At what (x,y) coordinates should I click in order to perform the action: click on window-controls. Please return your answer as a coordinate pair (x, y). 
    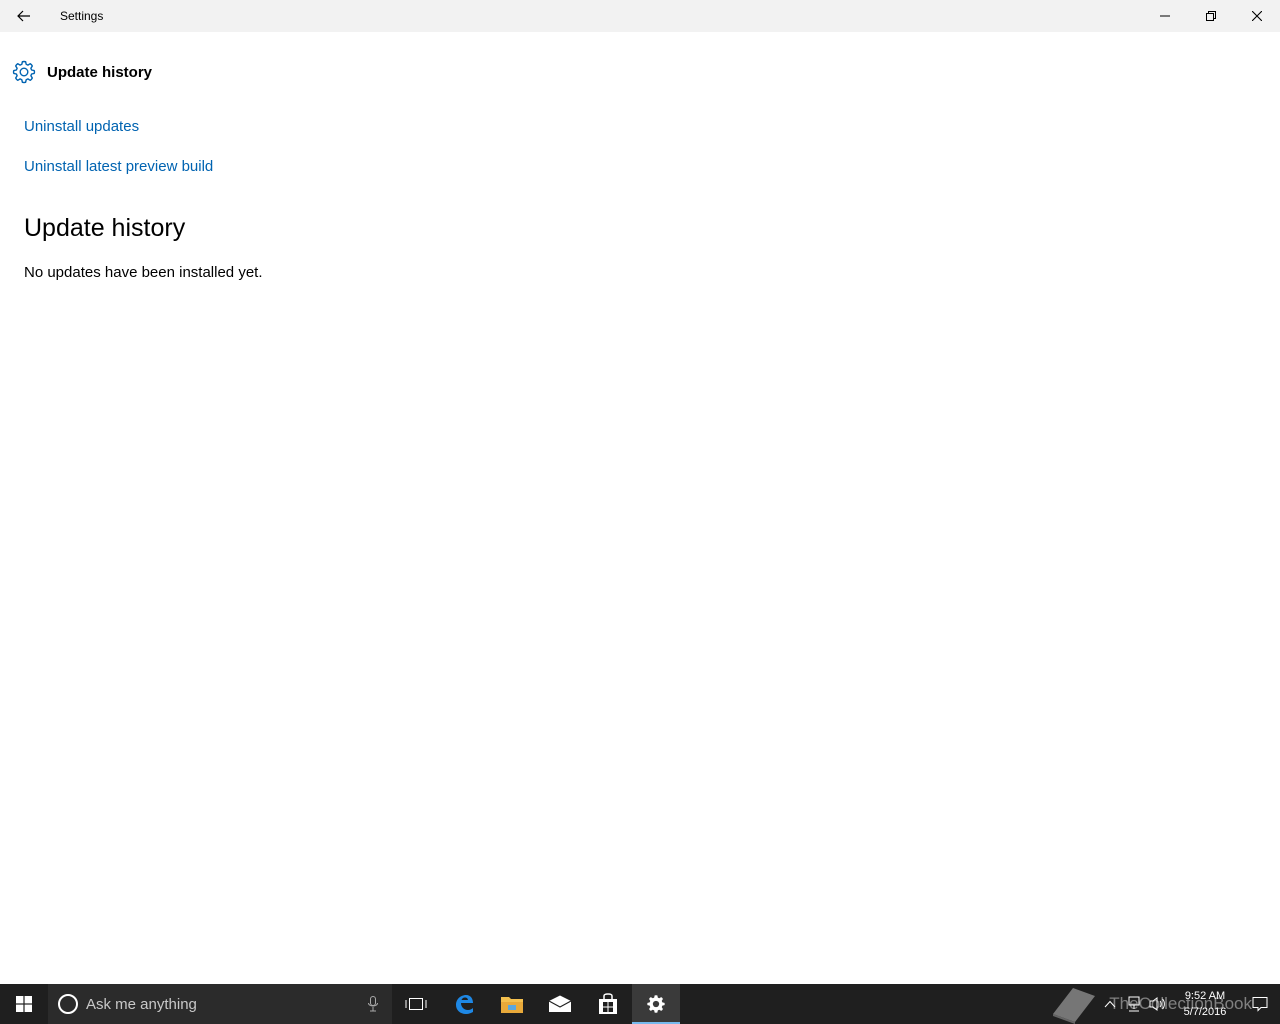
    Looking at the image, I should click on (1211, 16).